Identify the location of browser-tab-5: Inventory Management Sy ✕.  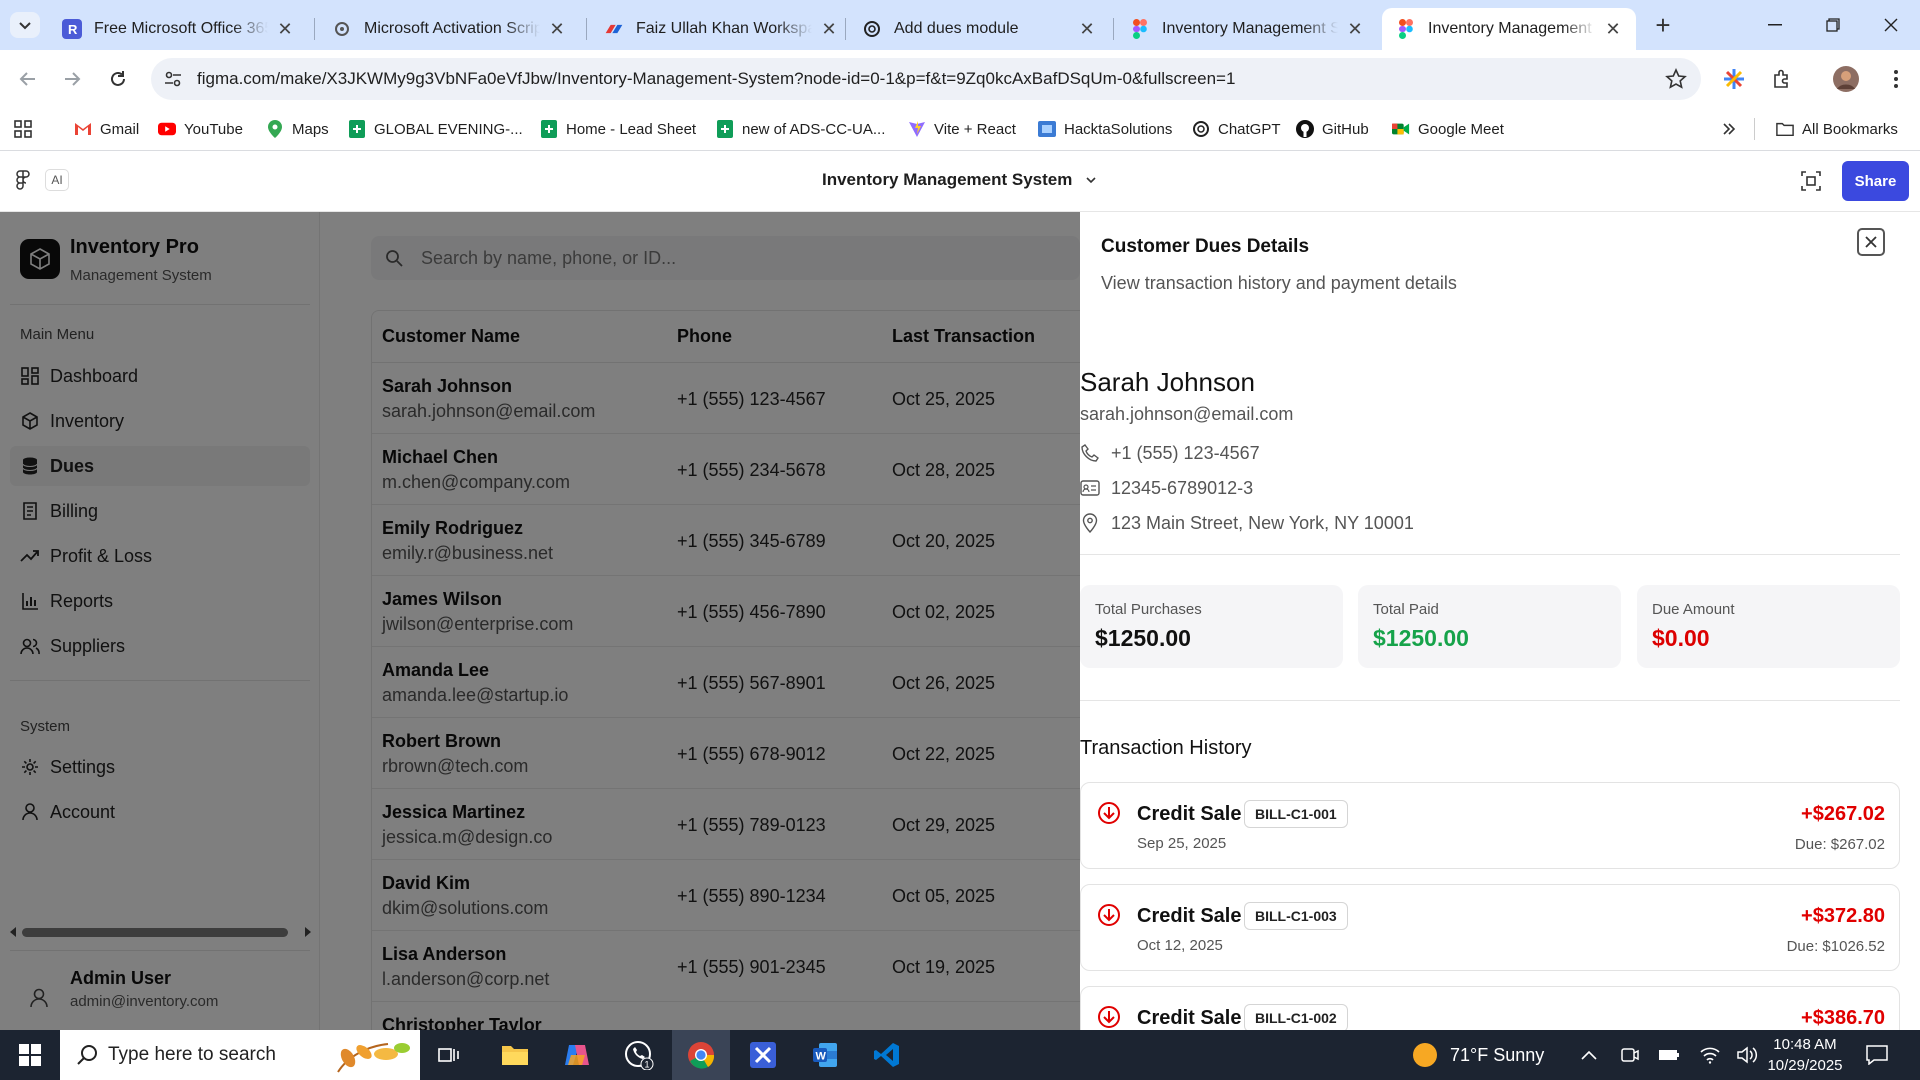
(1247, 29).